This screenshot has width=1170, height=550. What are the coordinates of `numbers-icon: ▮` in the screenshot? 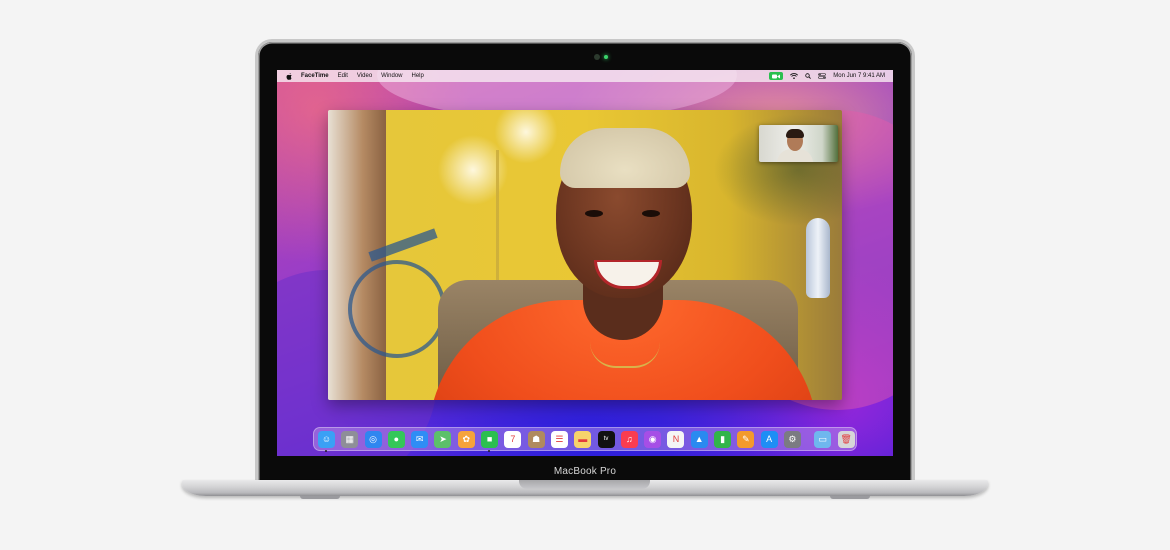 It's located at (723, 439).